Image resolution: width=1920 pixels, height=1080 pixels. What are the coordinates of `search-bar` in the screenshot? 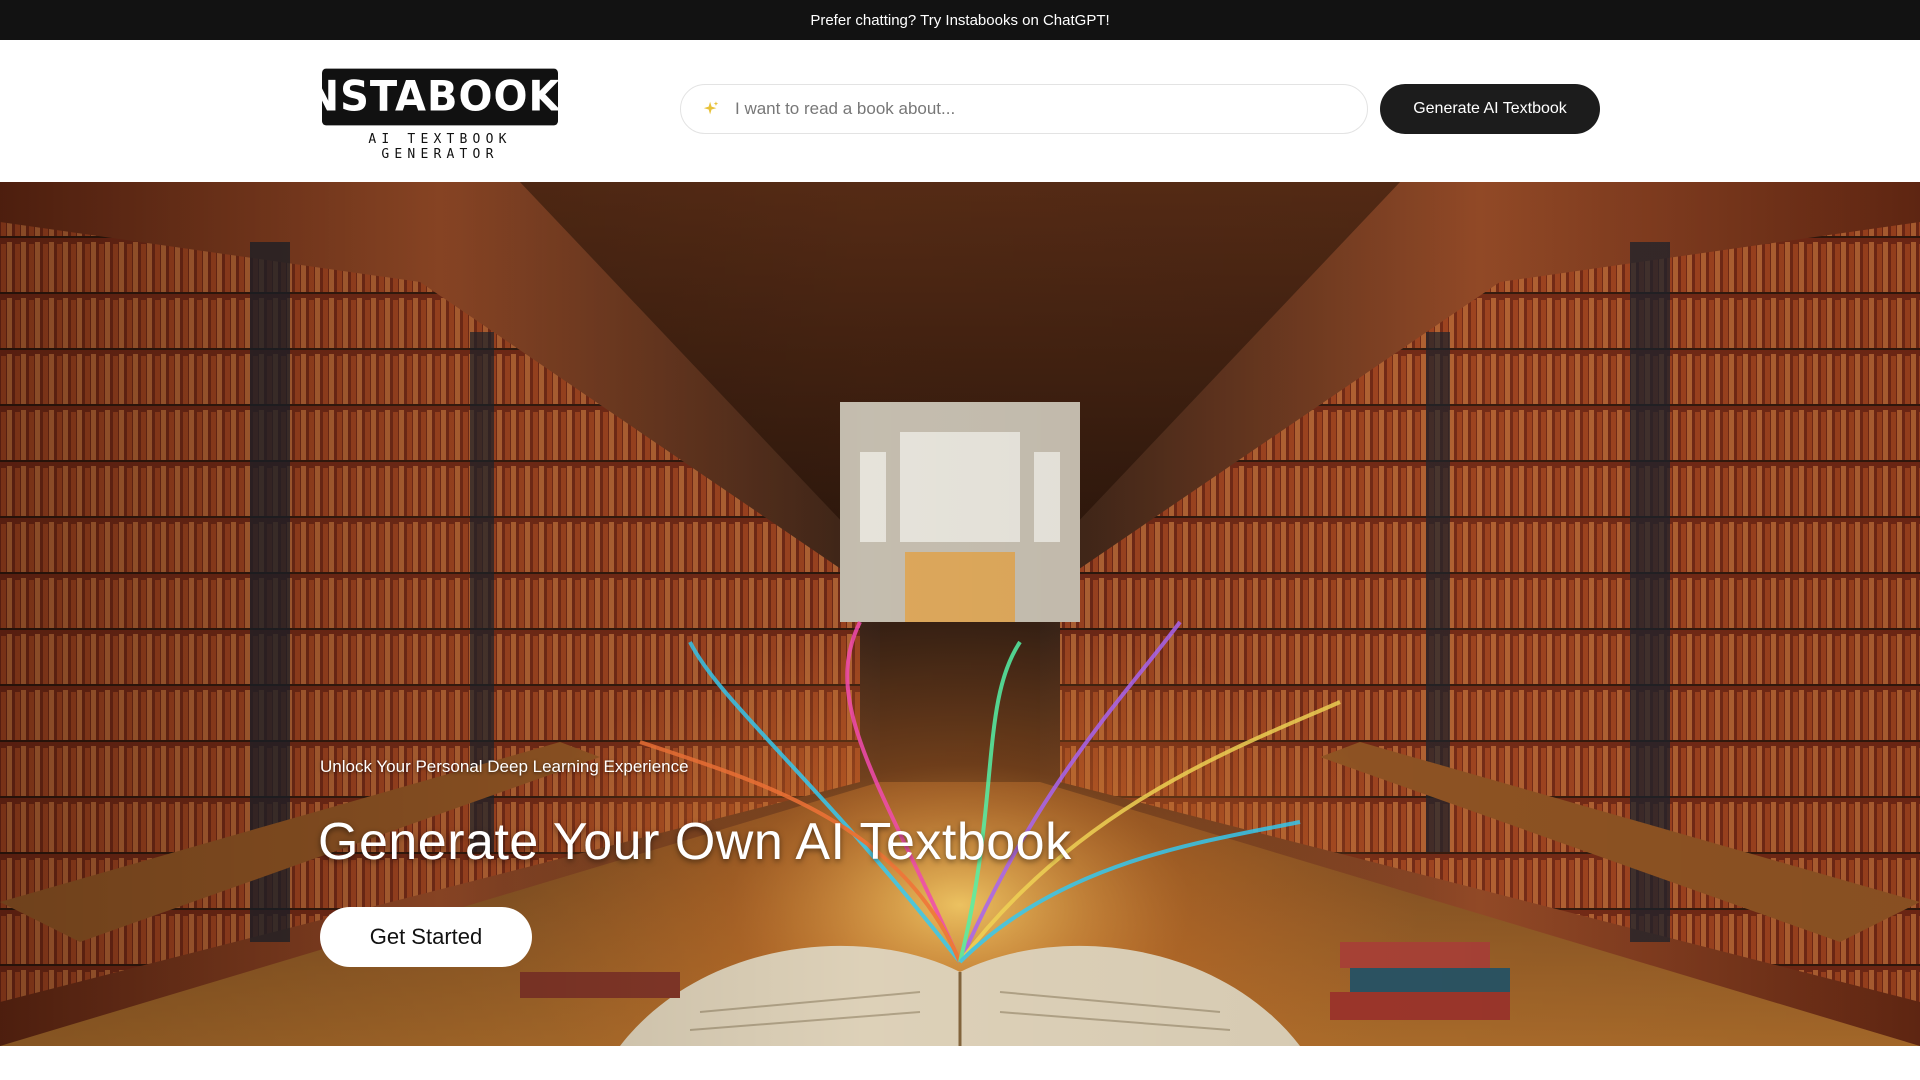 It's located at (1024, 109).